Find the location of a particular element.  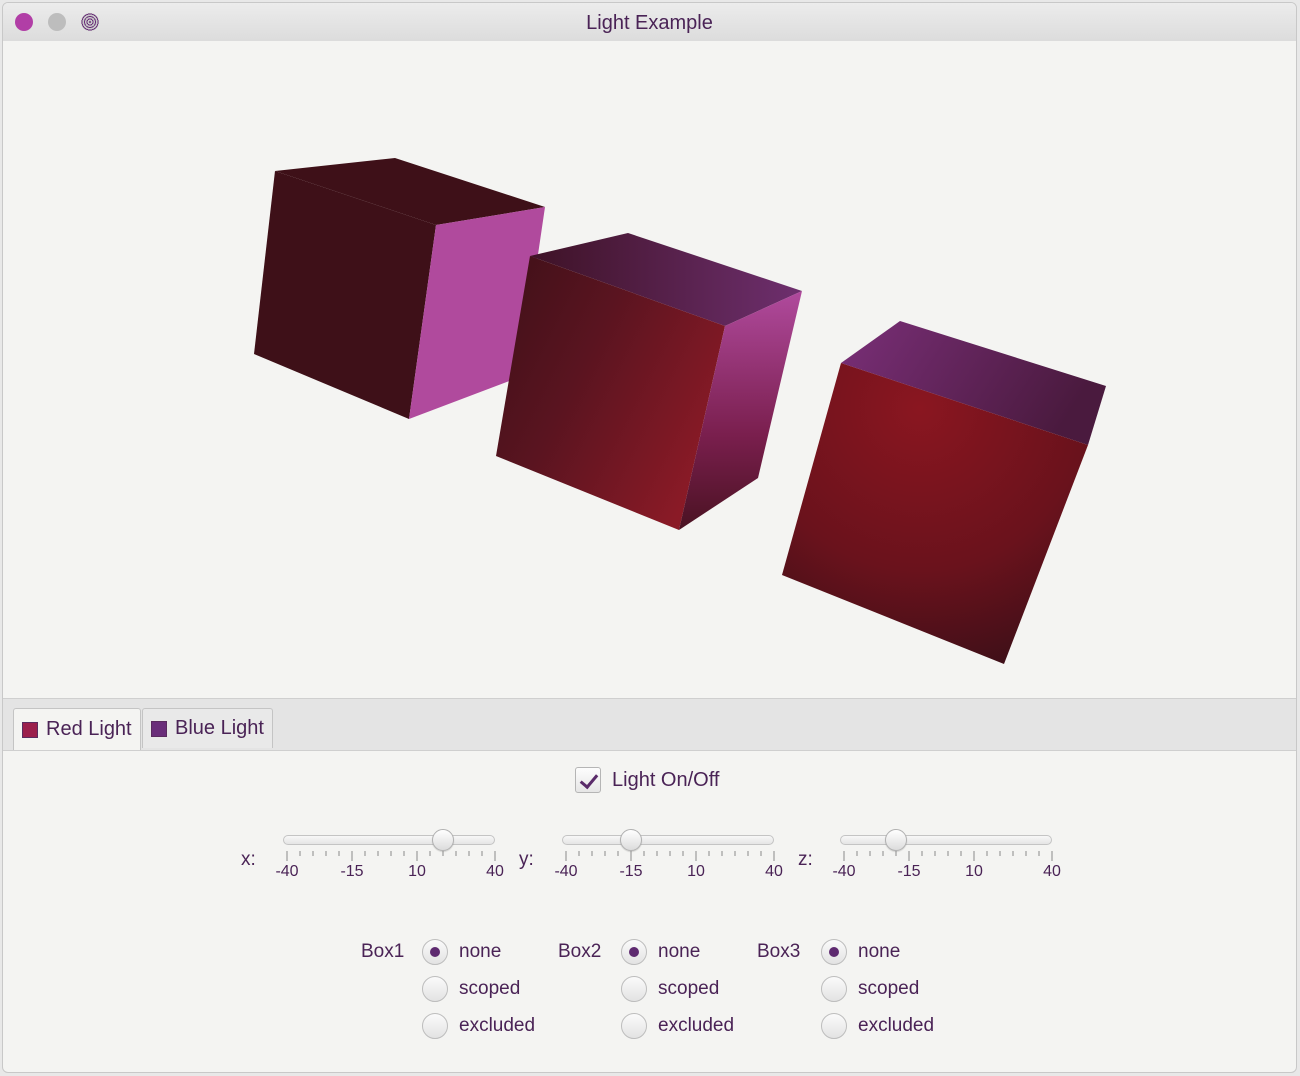

y-slider-label: y: is located at coordinates (526, 859).